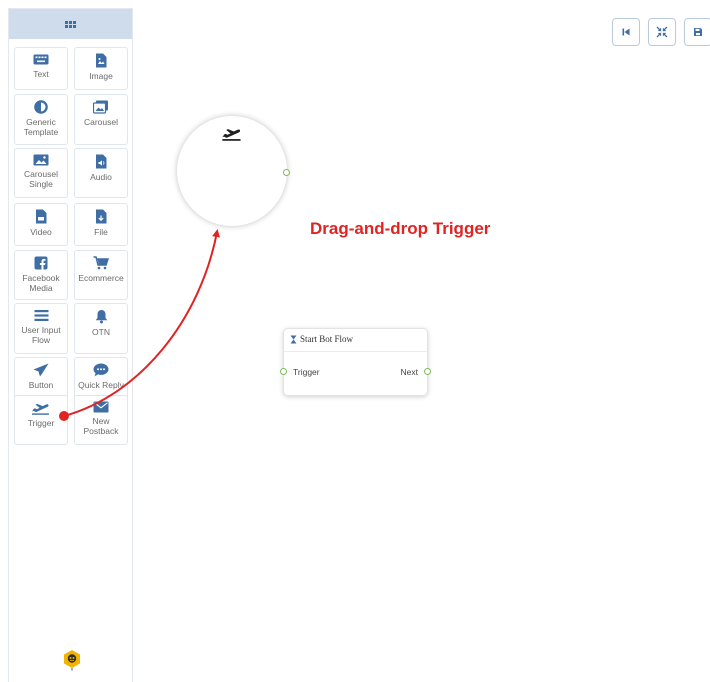 The width and height of the screenshot is (710, 682). I want to click on palette-item-label: File, so click(101, 232).